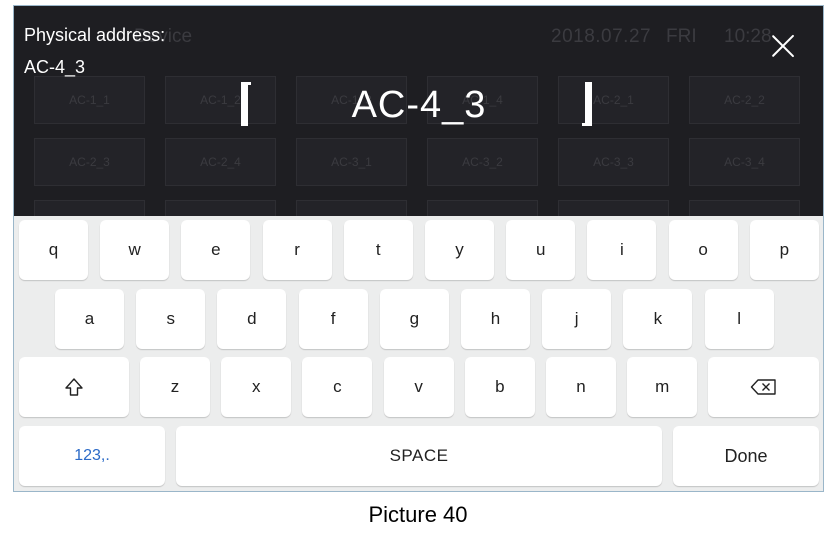 Image resolution: width=836 pixels, height=536 pixels. Describe the element at coordinates (748, 36) in the screenshot. I see `background-time: 10:28` at that location.